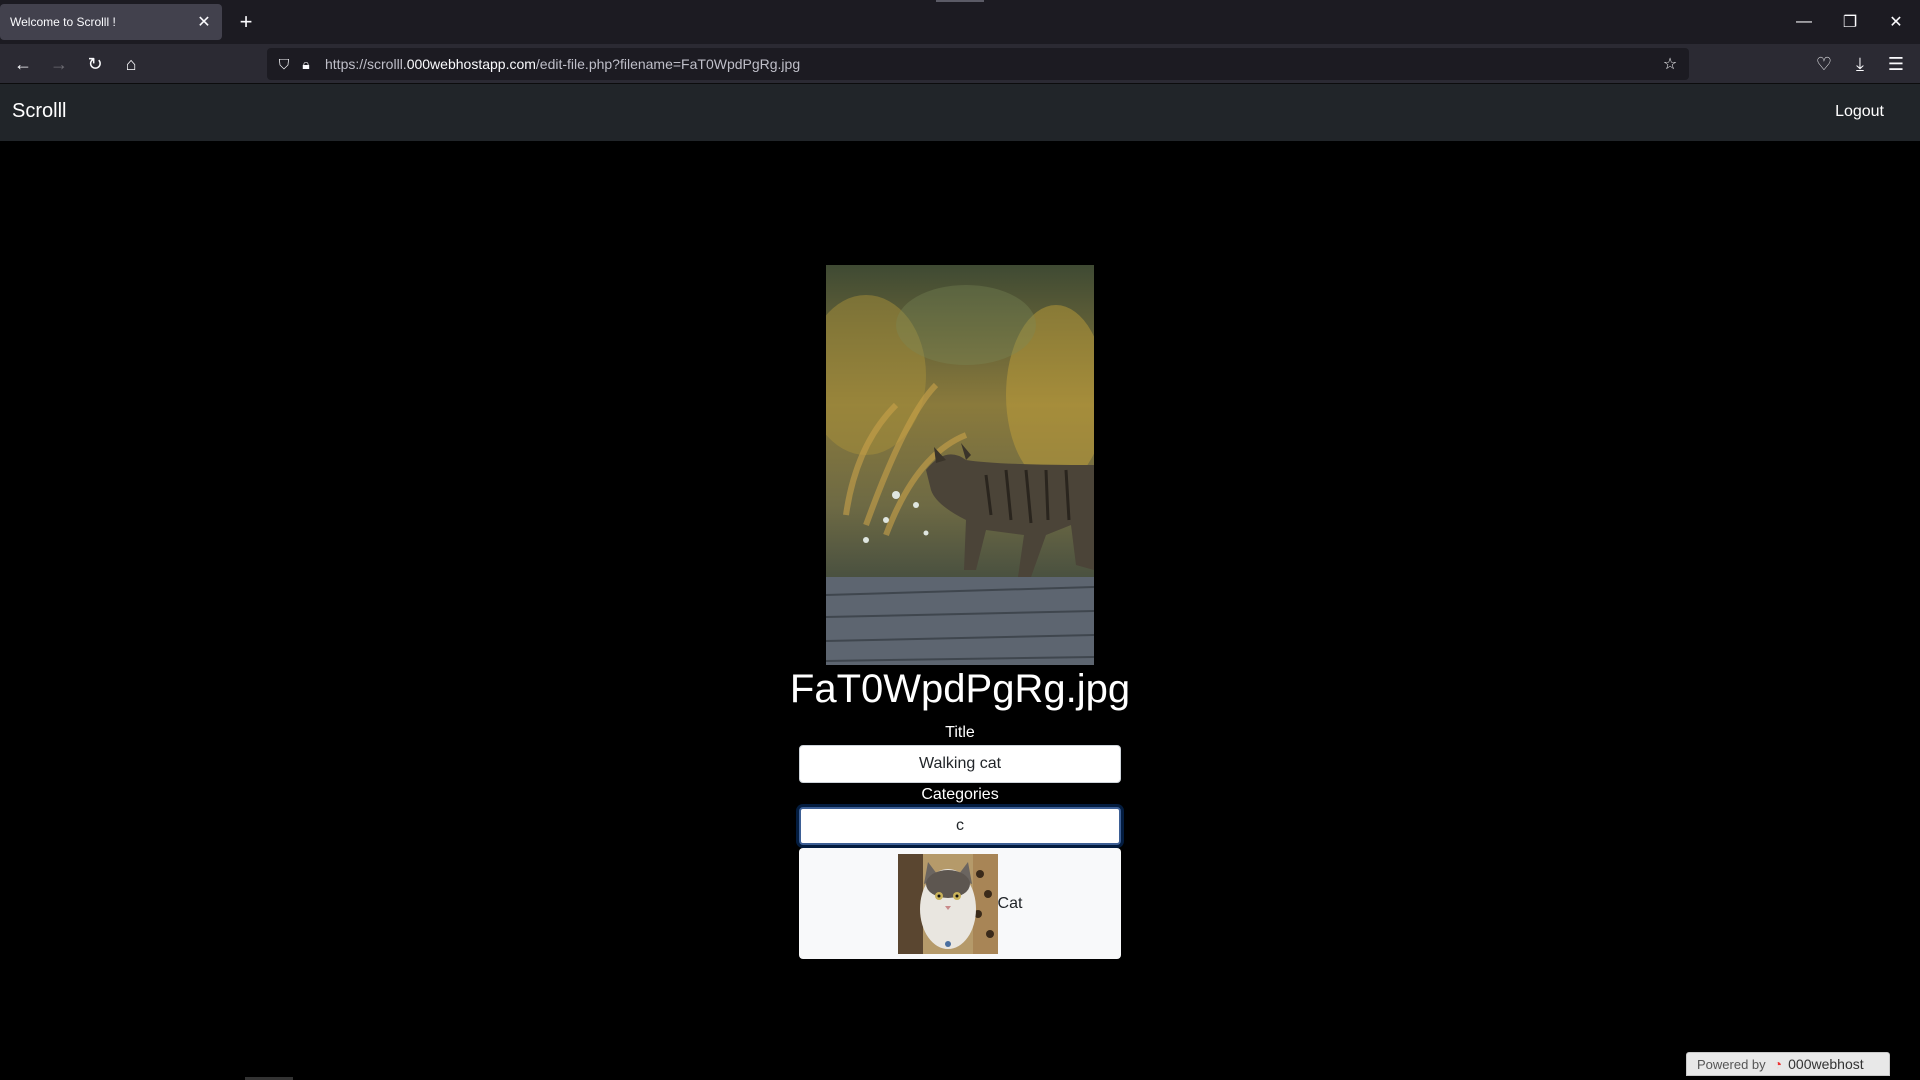 The width and height of the screenshot is (1920, 1080). I want to click on close-window-icon: ✕, so click(1896, 22).